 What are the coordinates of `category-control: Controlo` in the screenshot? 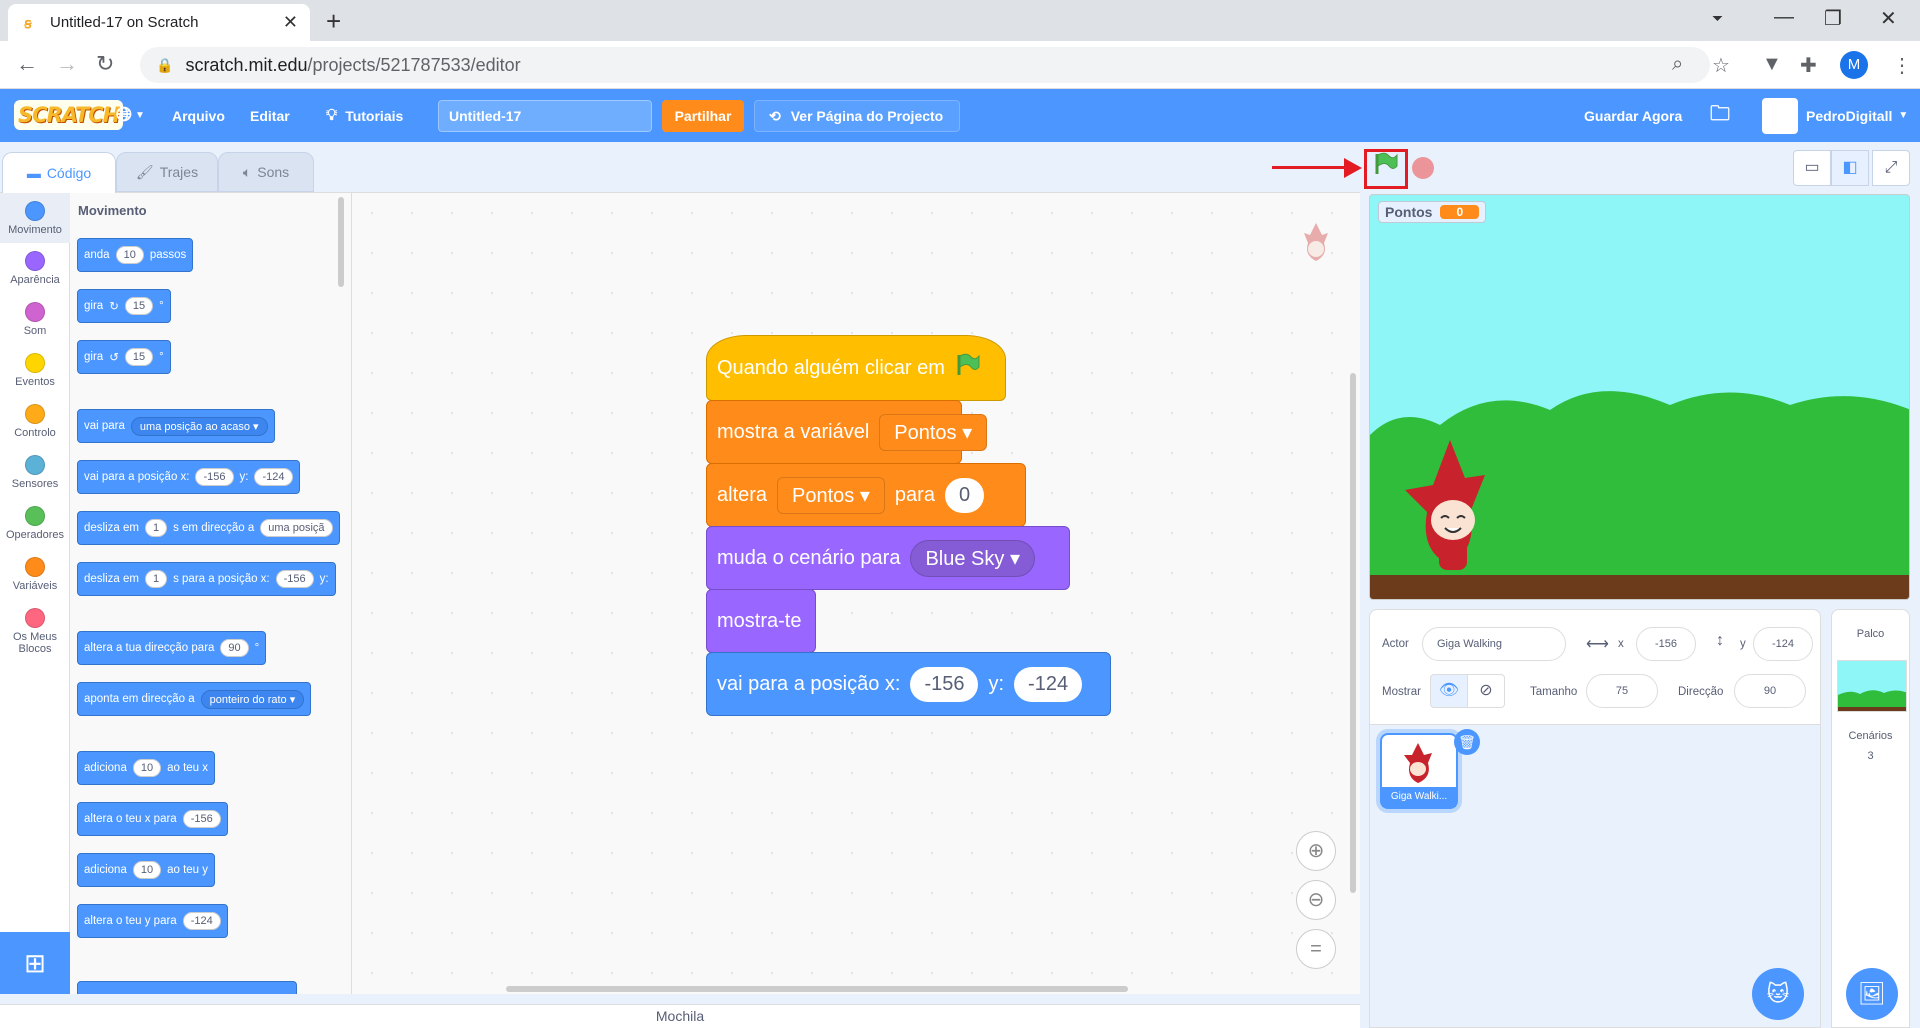 It's located at (35, 421).